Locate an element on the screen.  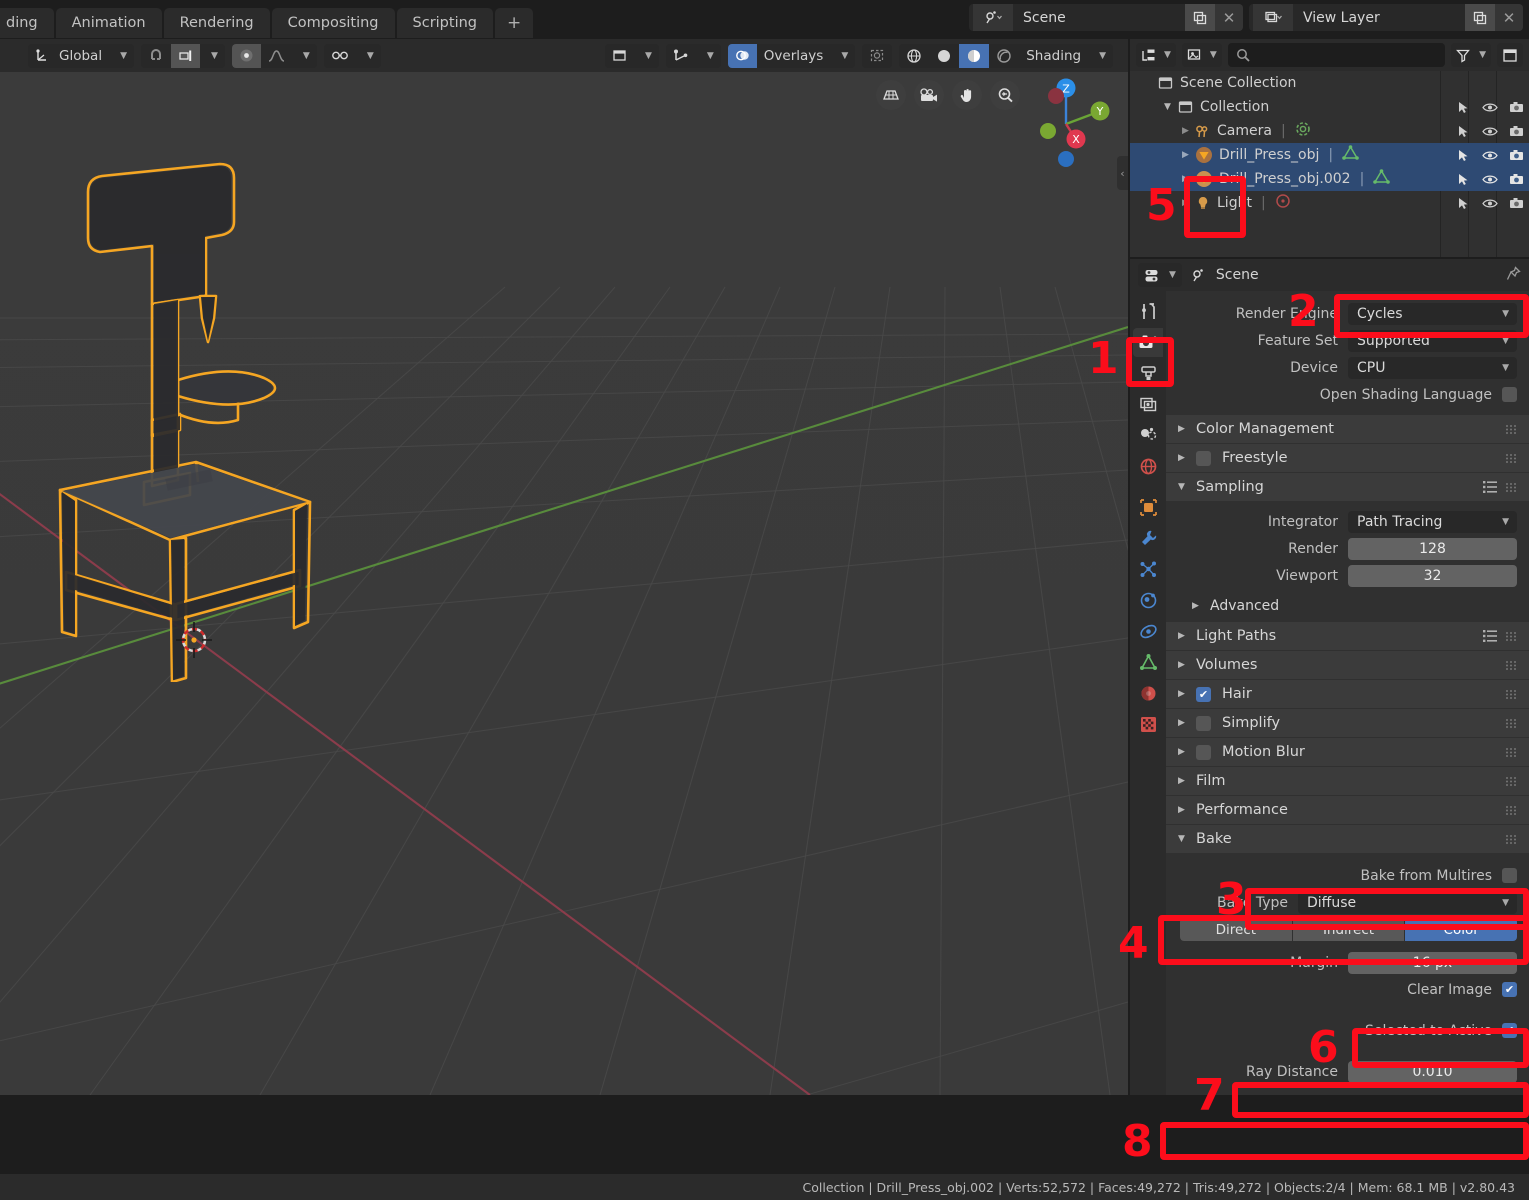
viewlayer-selector: View Layer ✕ is located at coordinates (1386, 17).